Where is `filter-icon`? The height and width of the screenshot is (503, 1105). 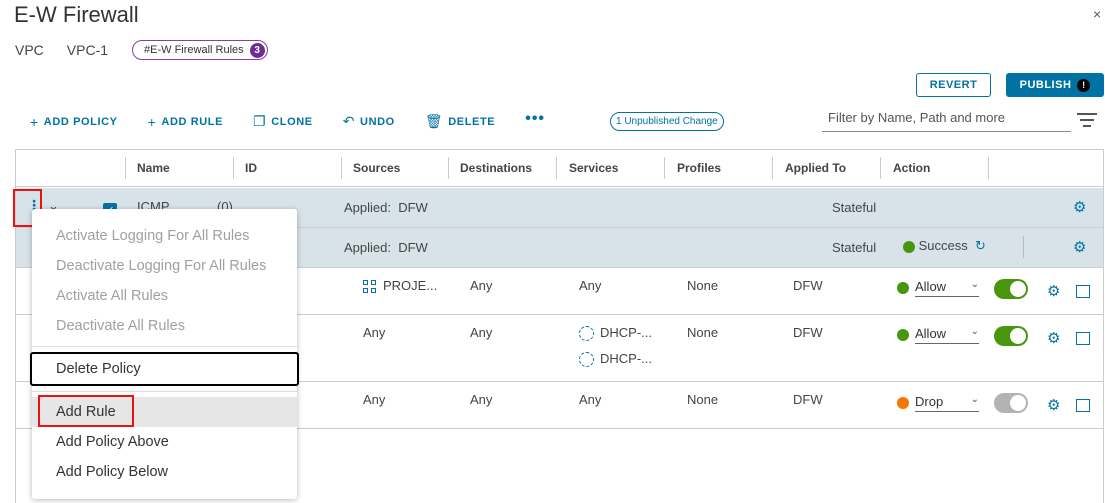 filter-icon is located at coordinates (1087, 122).